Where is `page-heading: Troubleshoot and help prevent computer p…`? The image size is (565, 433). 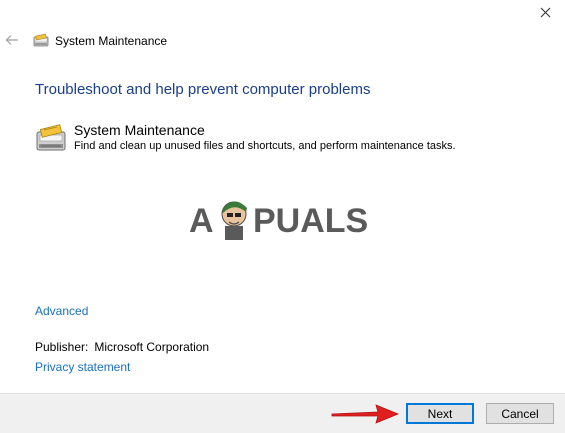
page-heading: Troubleshoot and help prevent computer p… is located at coordinates (203, 89).